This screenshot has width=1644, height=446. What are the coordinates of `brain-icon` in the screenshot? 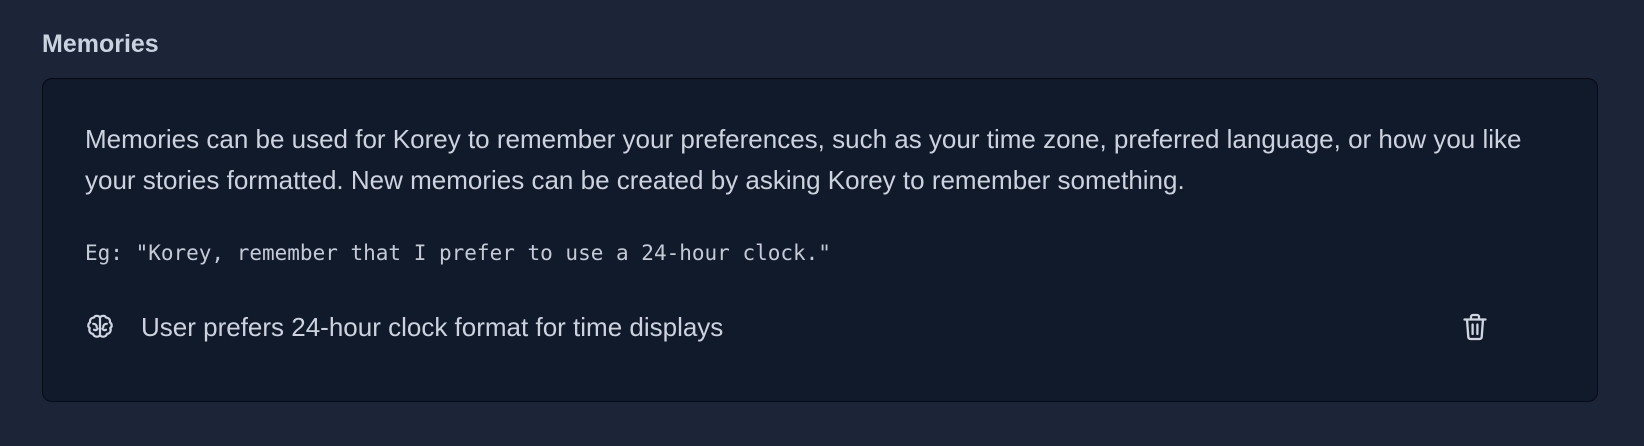 It's located at (100, 327).